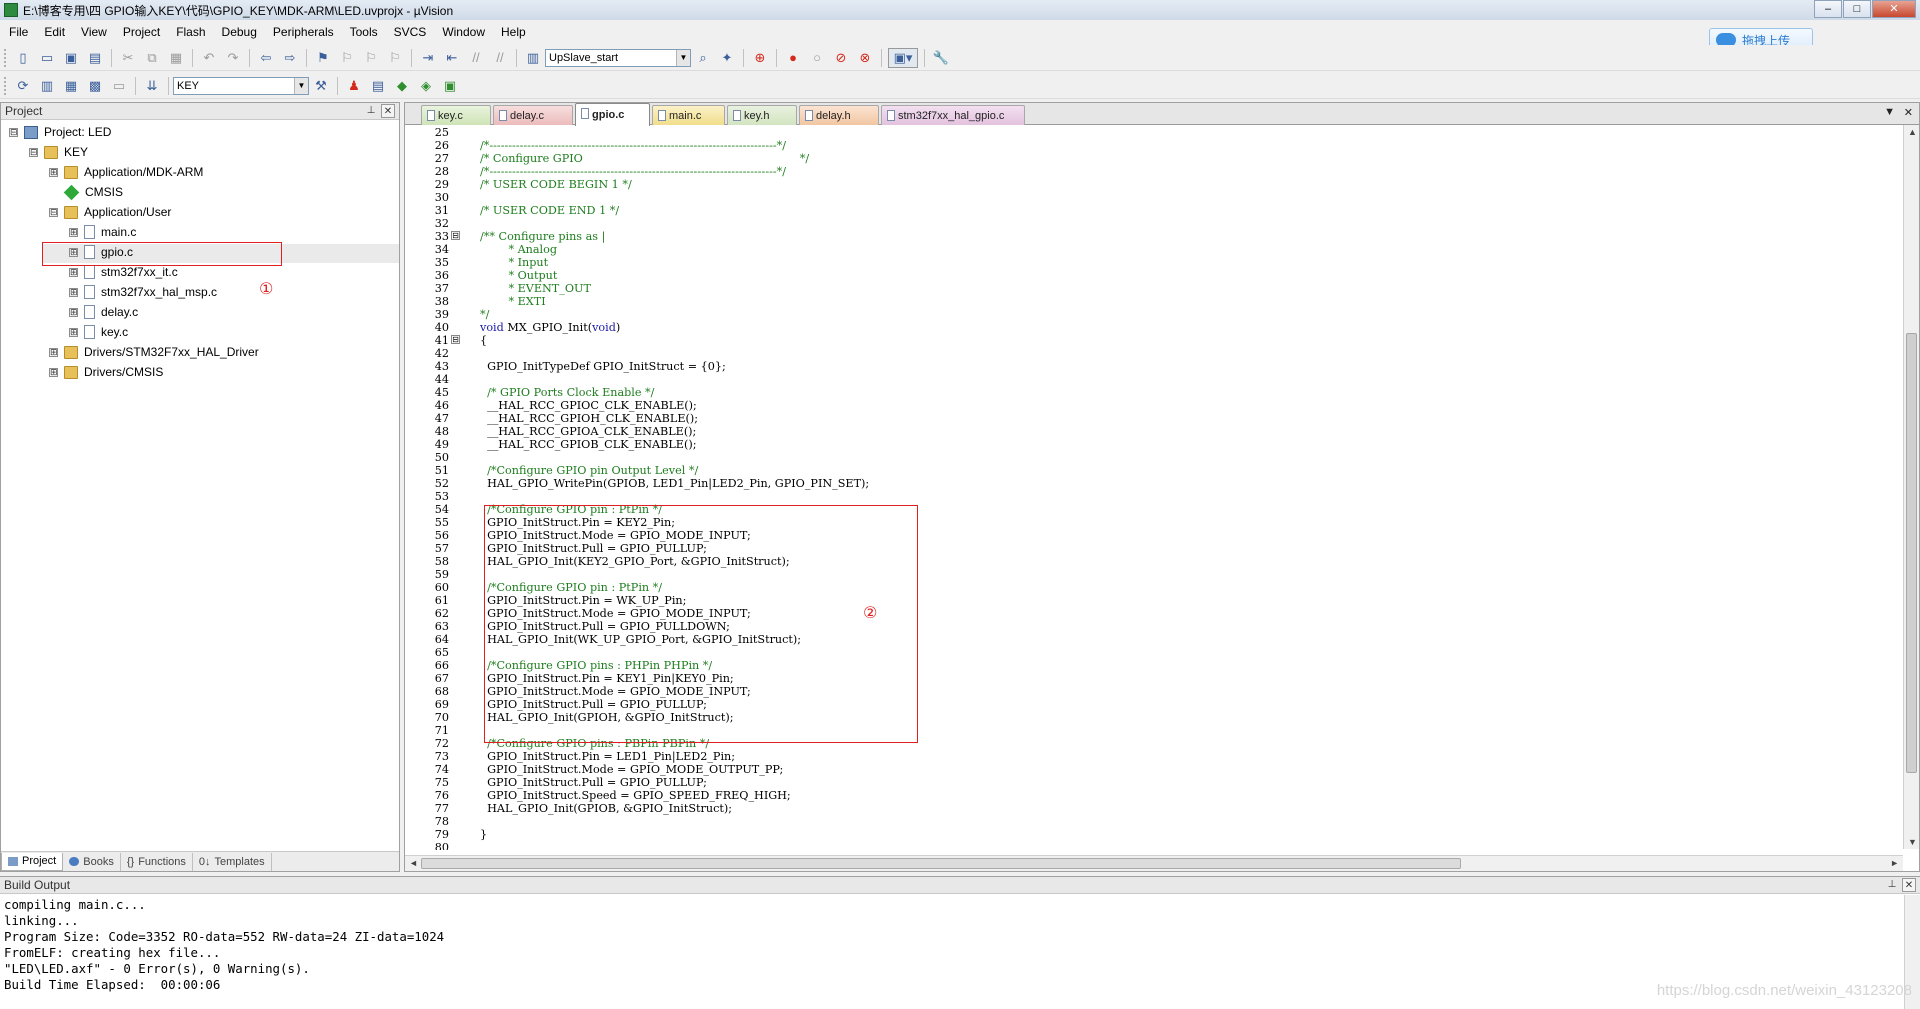 This screenshot has height=1009, width=1920. What do you see at coordinates (209, 58) in the screenshot?
I see `undo-icon: ↶` at bounding box center [209, 58].